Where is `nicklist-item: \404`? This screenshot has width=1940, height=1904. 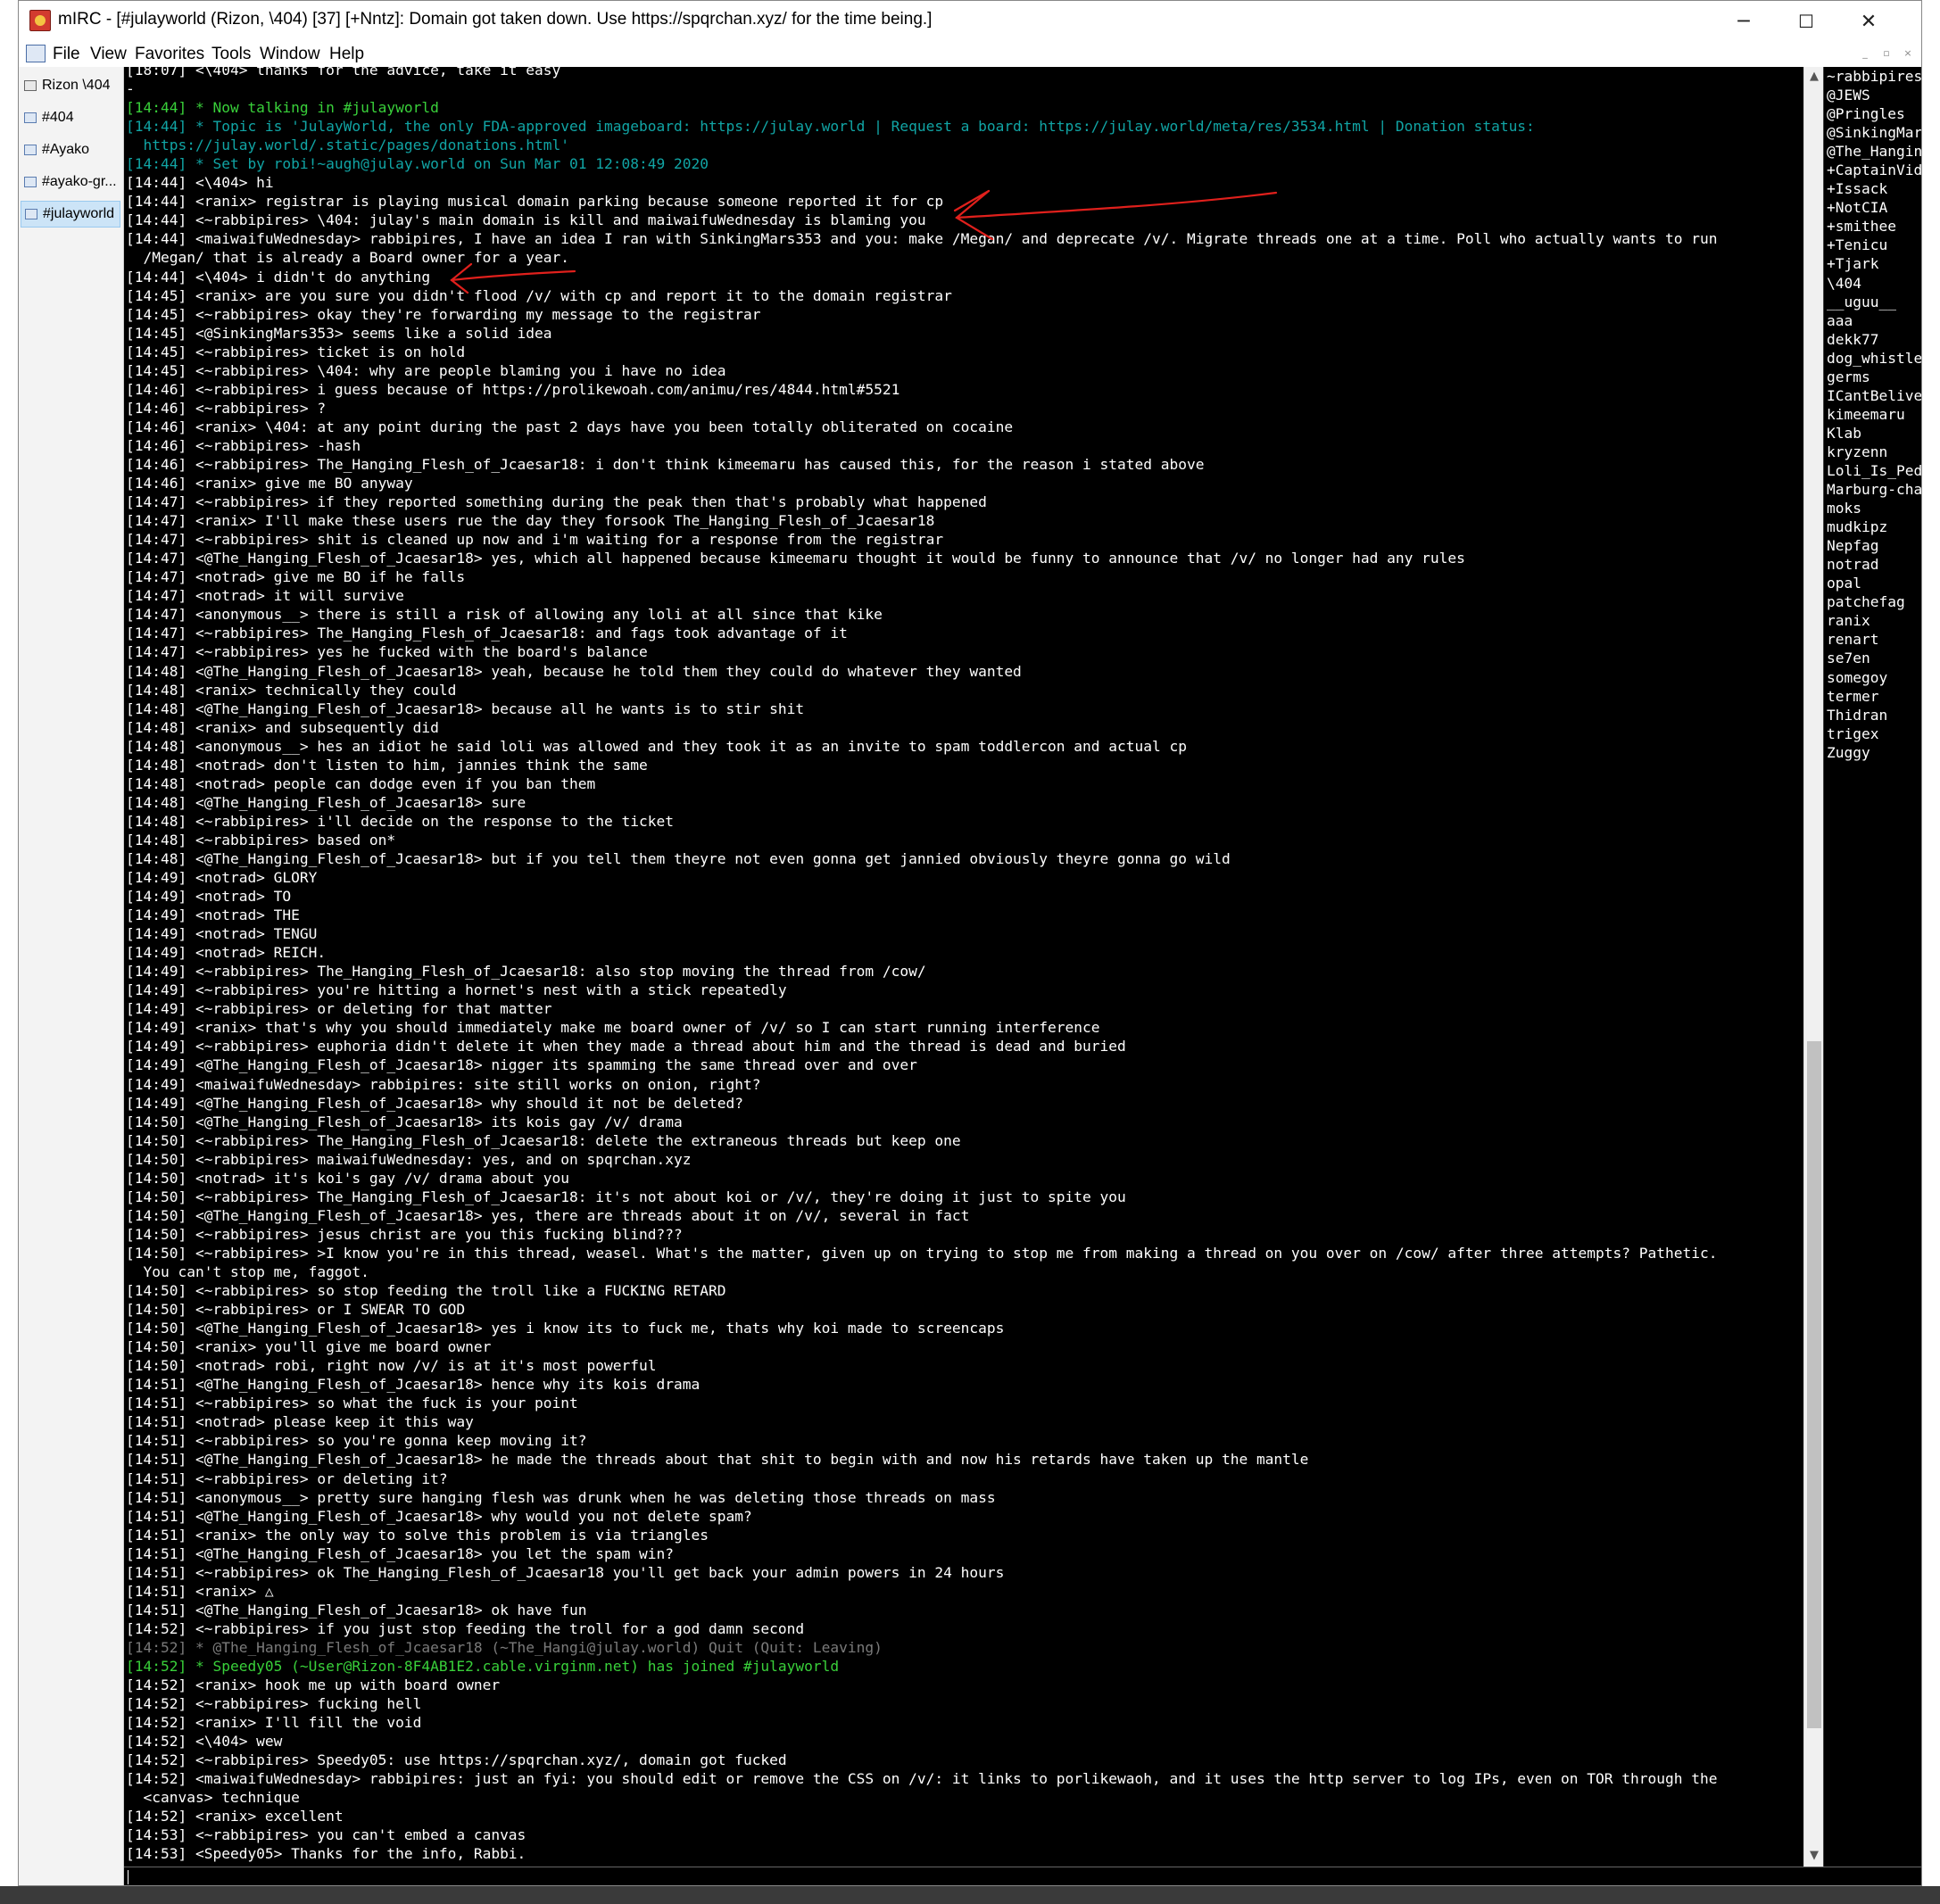
nicklist-item: \404 is located at coordinates (1872, 283).